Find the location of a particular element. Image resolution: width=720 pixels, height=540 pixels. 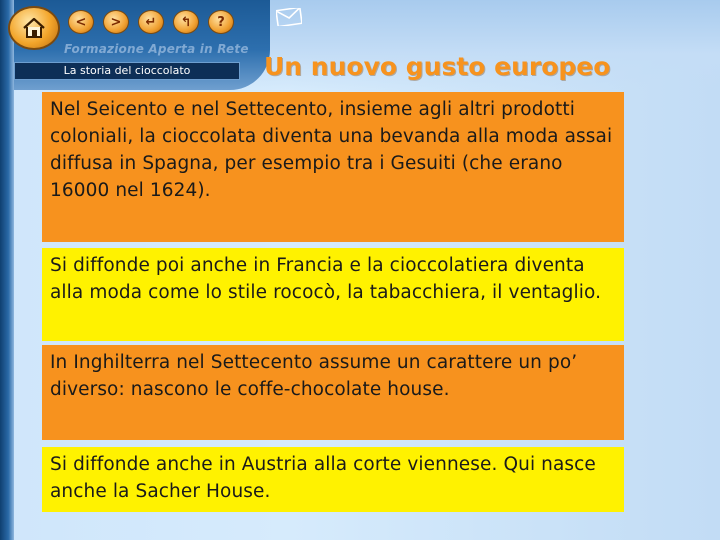

back-button: < is located at coordinates (81, 22).